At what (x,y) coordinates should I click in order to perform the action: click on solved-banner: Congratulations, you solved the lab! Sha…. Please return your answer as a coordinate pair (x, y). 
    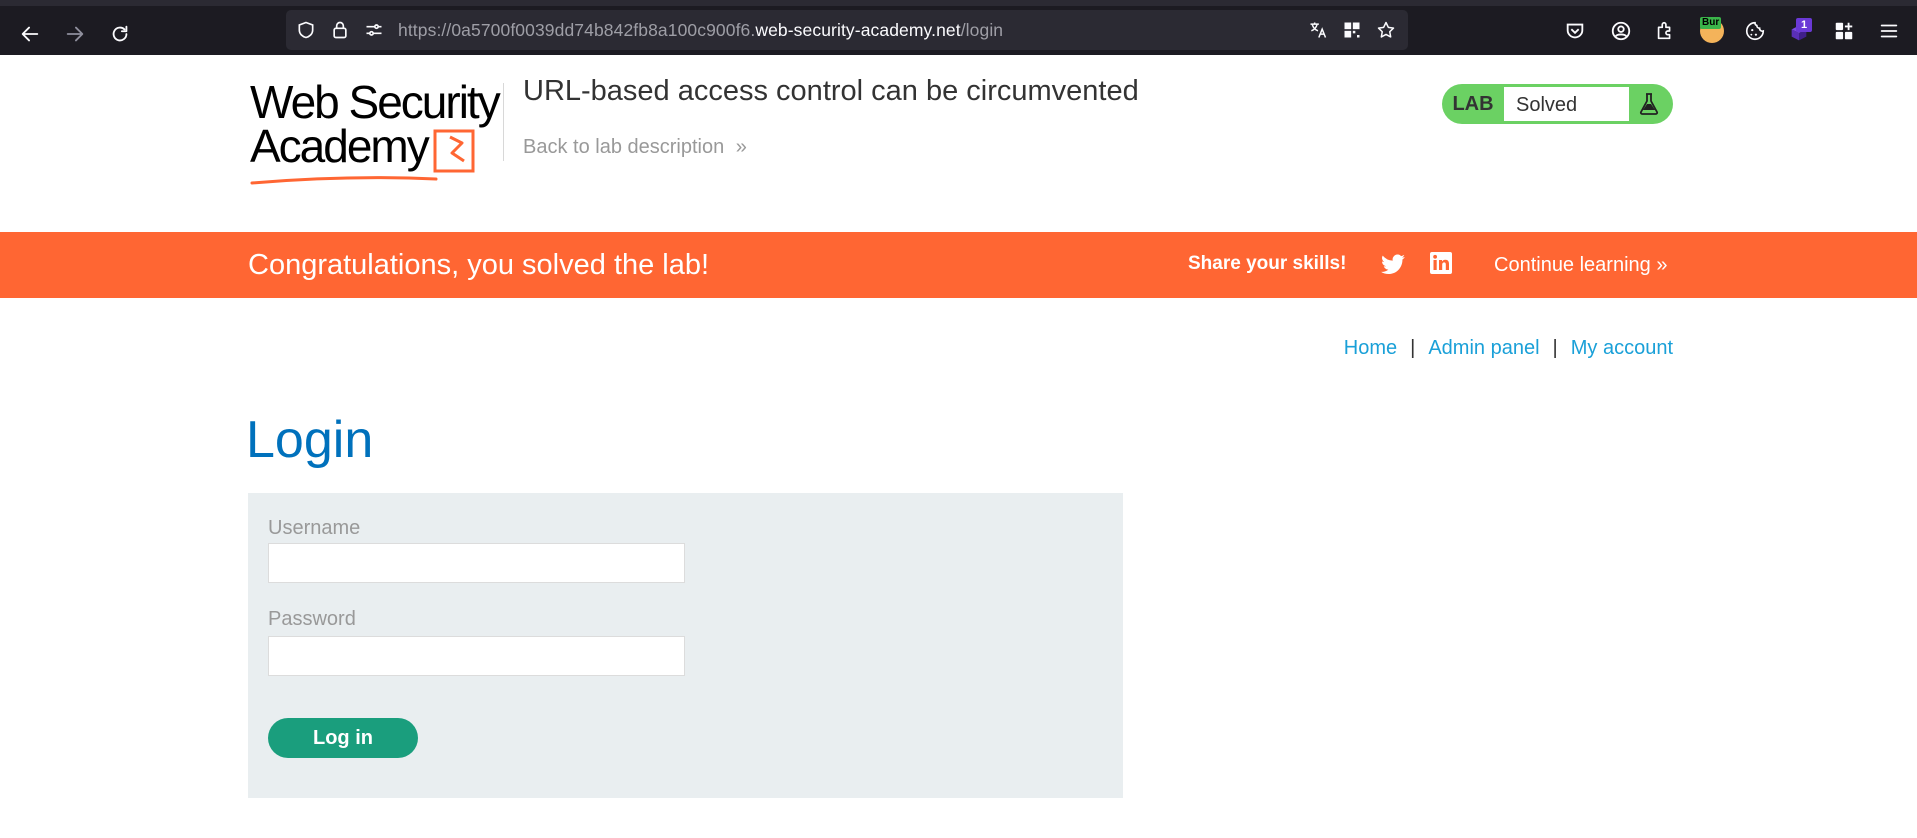
    Looking at the image, I should click on (958, 265).